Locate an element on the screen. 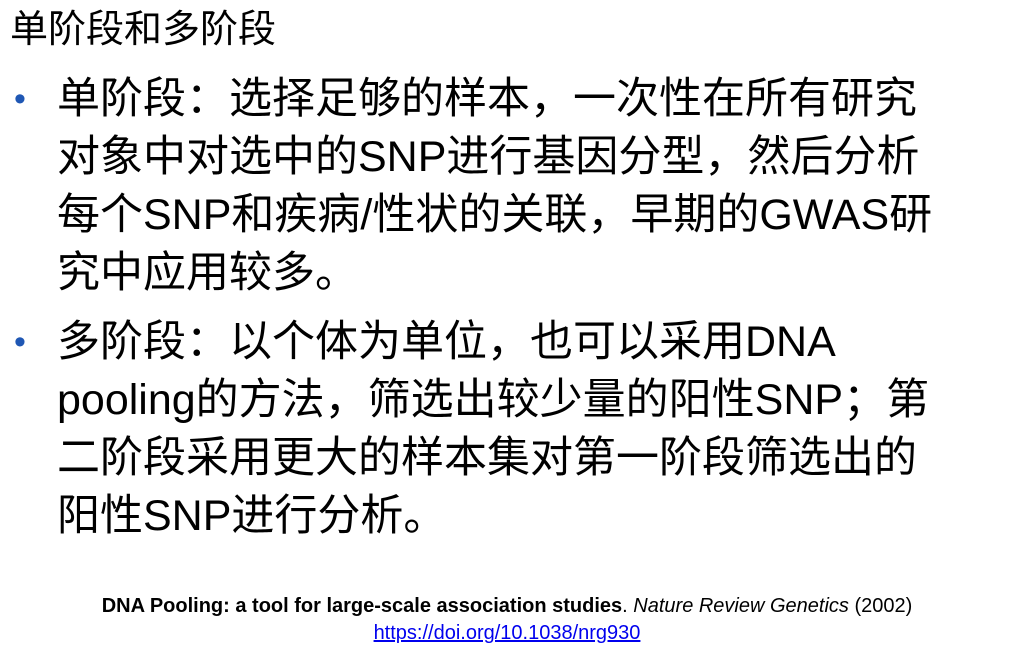 Image resolution: width=1014 pixels, height=647 pixels. bullet-line: 阳性SNP进行分析。 is located at coordinates (252, 516).